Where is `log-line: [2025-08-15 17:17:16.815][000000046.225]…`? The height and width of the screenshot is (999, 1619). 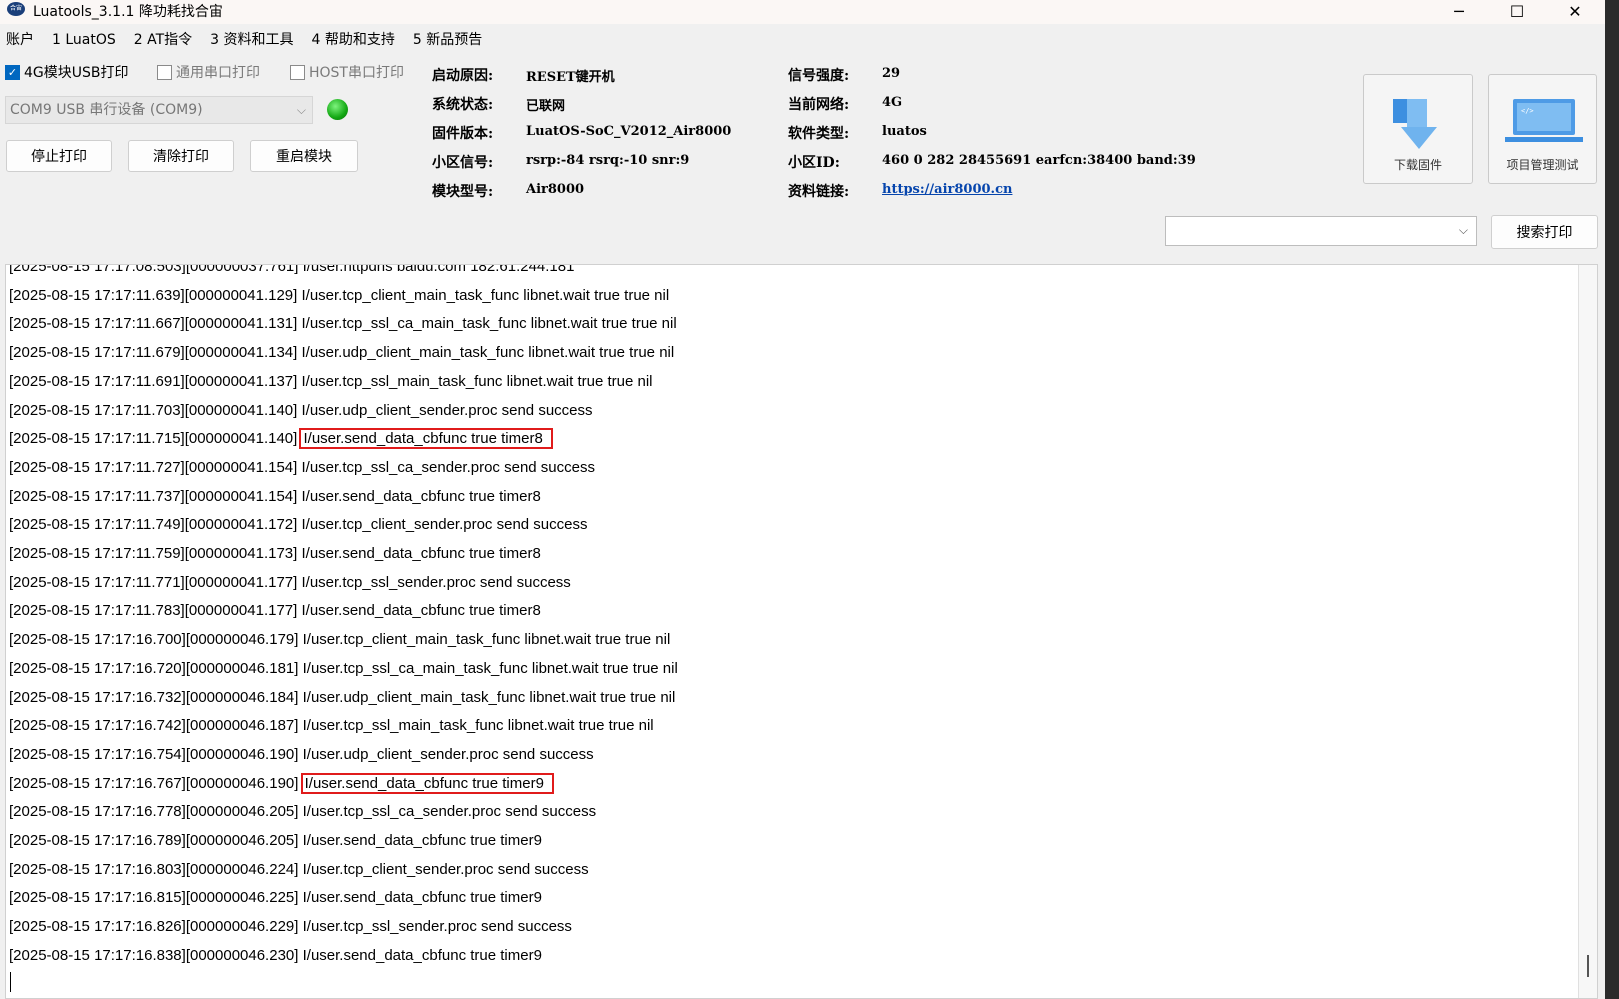 log-line: [2025-08-15 17:17:16.815][000000046.225]… is located at coordinates (275, 898).